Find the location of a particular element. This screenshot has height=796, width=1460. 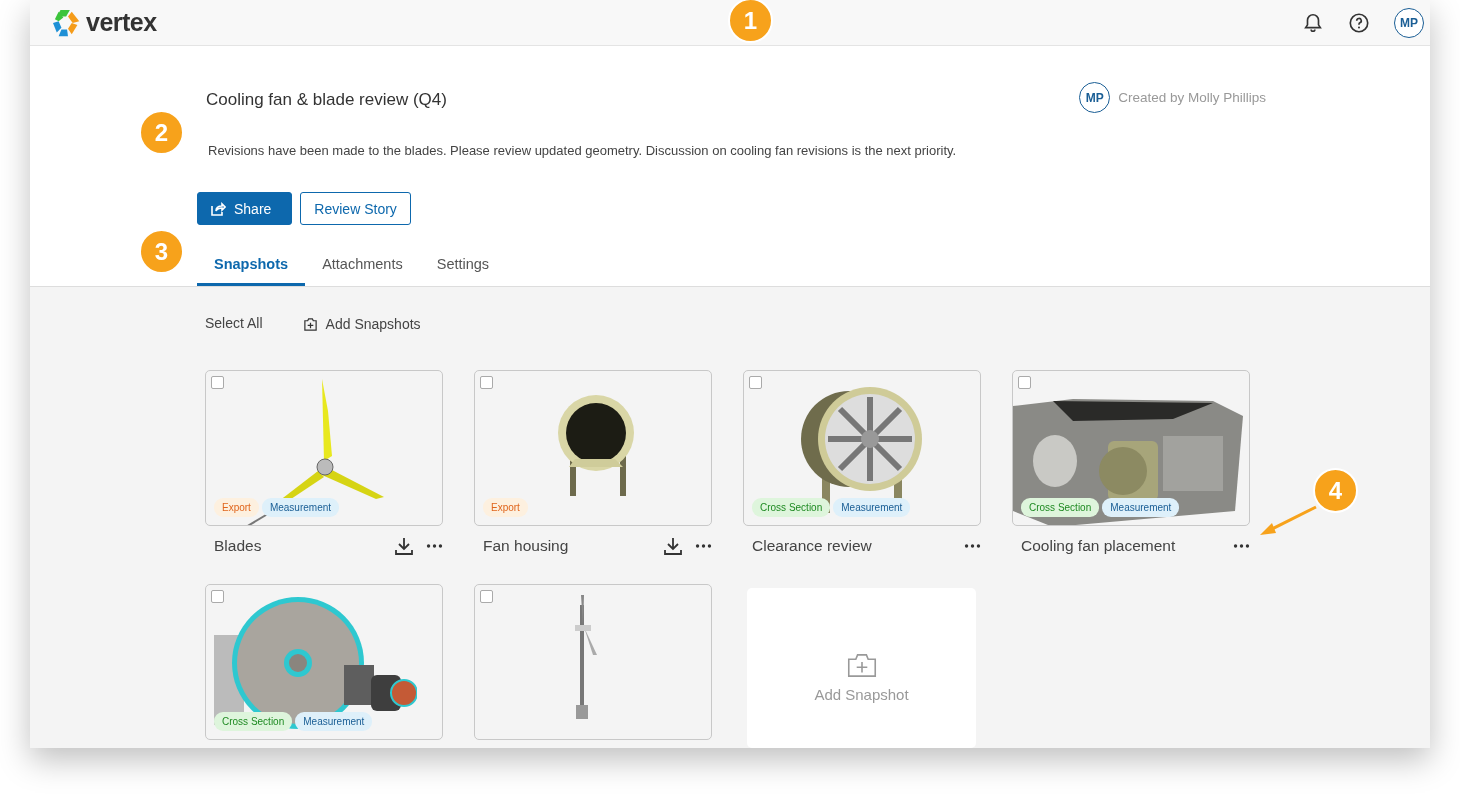

share-icon is located at coordinates (218, 208).